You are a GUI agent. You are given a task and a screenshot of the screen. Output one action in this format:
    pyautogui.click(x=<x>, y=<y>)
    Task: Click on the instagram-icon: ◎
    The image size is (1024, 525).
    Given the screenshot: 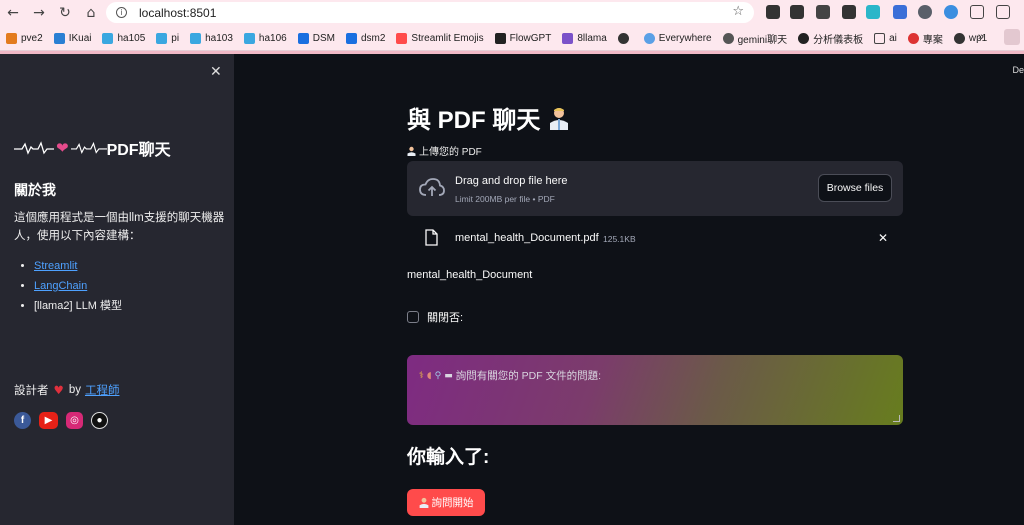 What is the action you would take?
    pyautogui.click(x=74, y=420)
    